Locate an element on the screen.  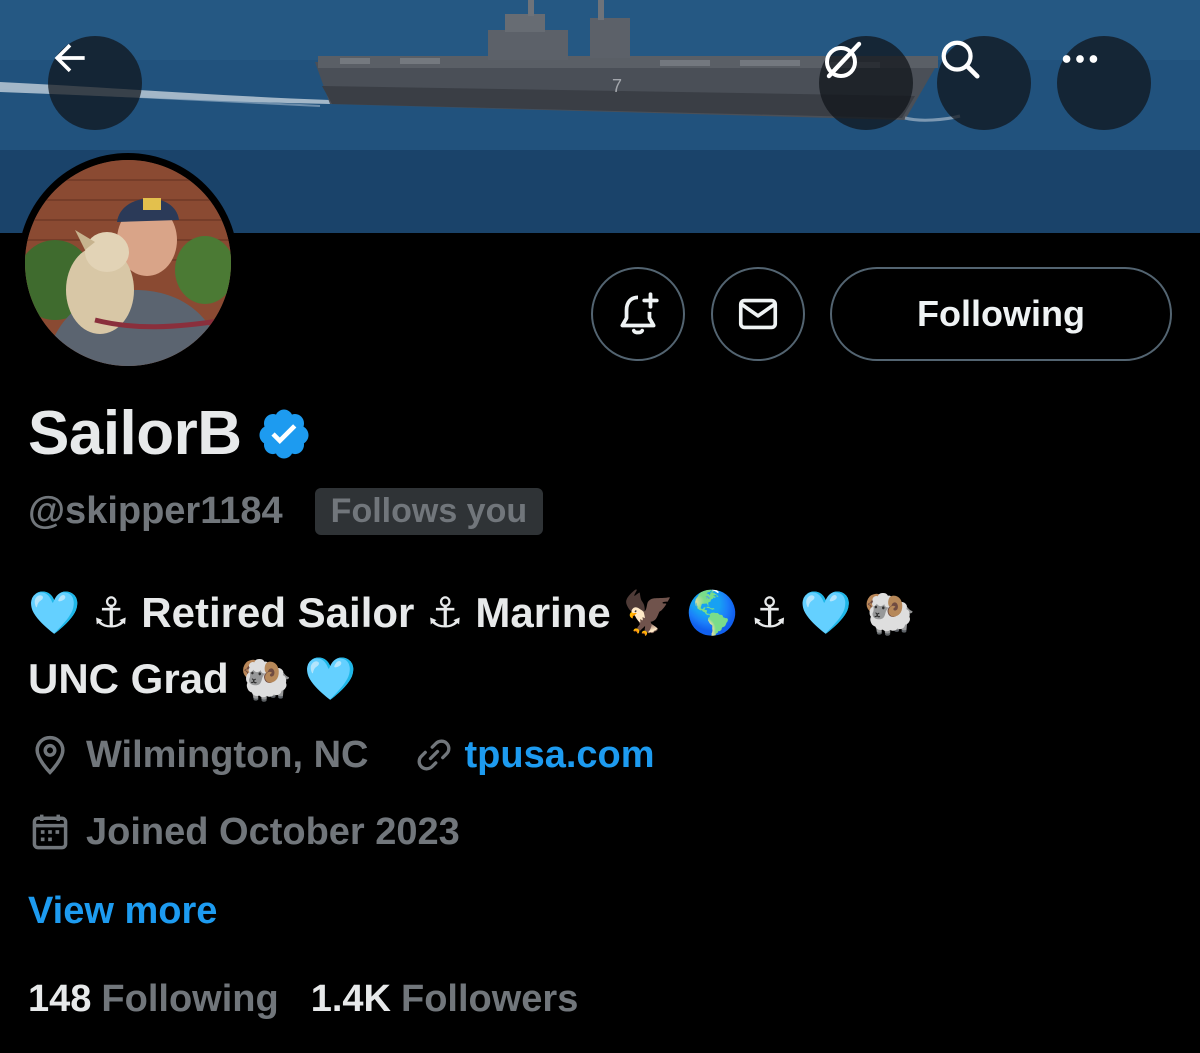
calendar-icon is located at coordinates (50, 832).